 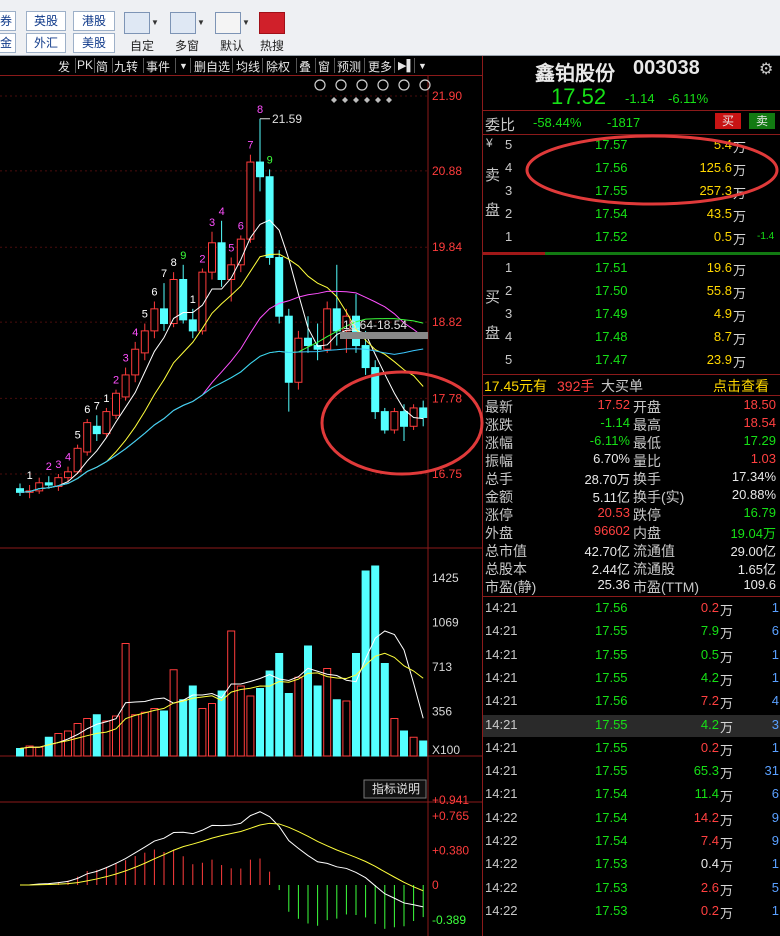 I want to click on tick-row: 14:22 17.53 2.6 万 5, so click(x=631, y=889).